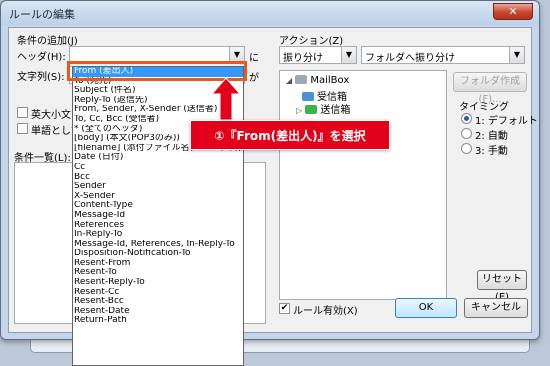 This screenshot has width=550, height=366. I want to click on dropdown-option: References, so click(158, 226).